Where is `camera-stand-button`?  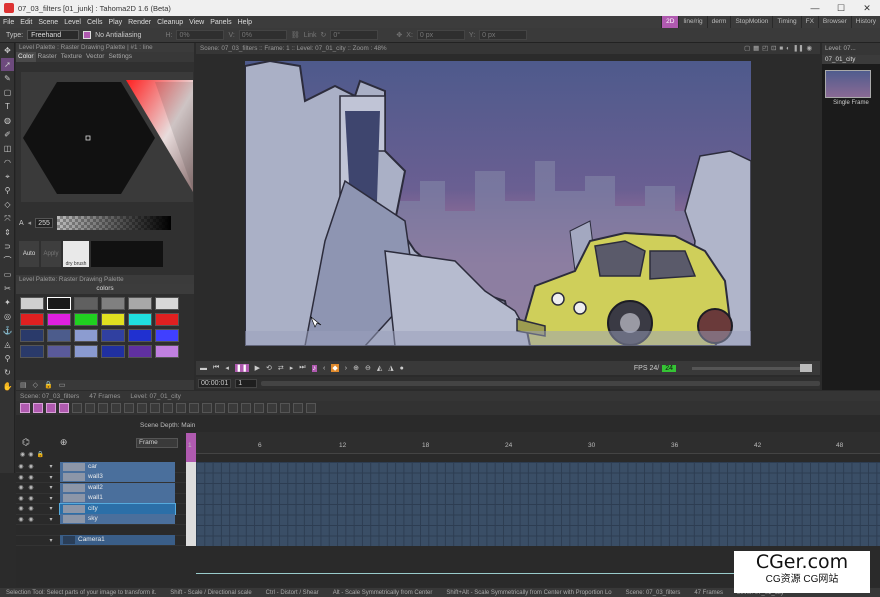 camera-stand-button is located at coordinates (90, 408).